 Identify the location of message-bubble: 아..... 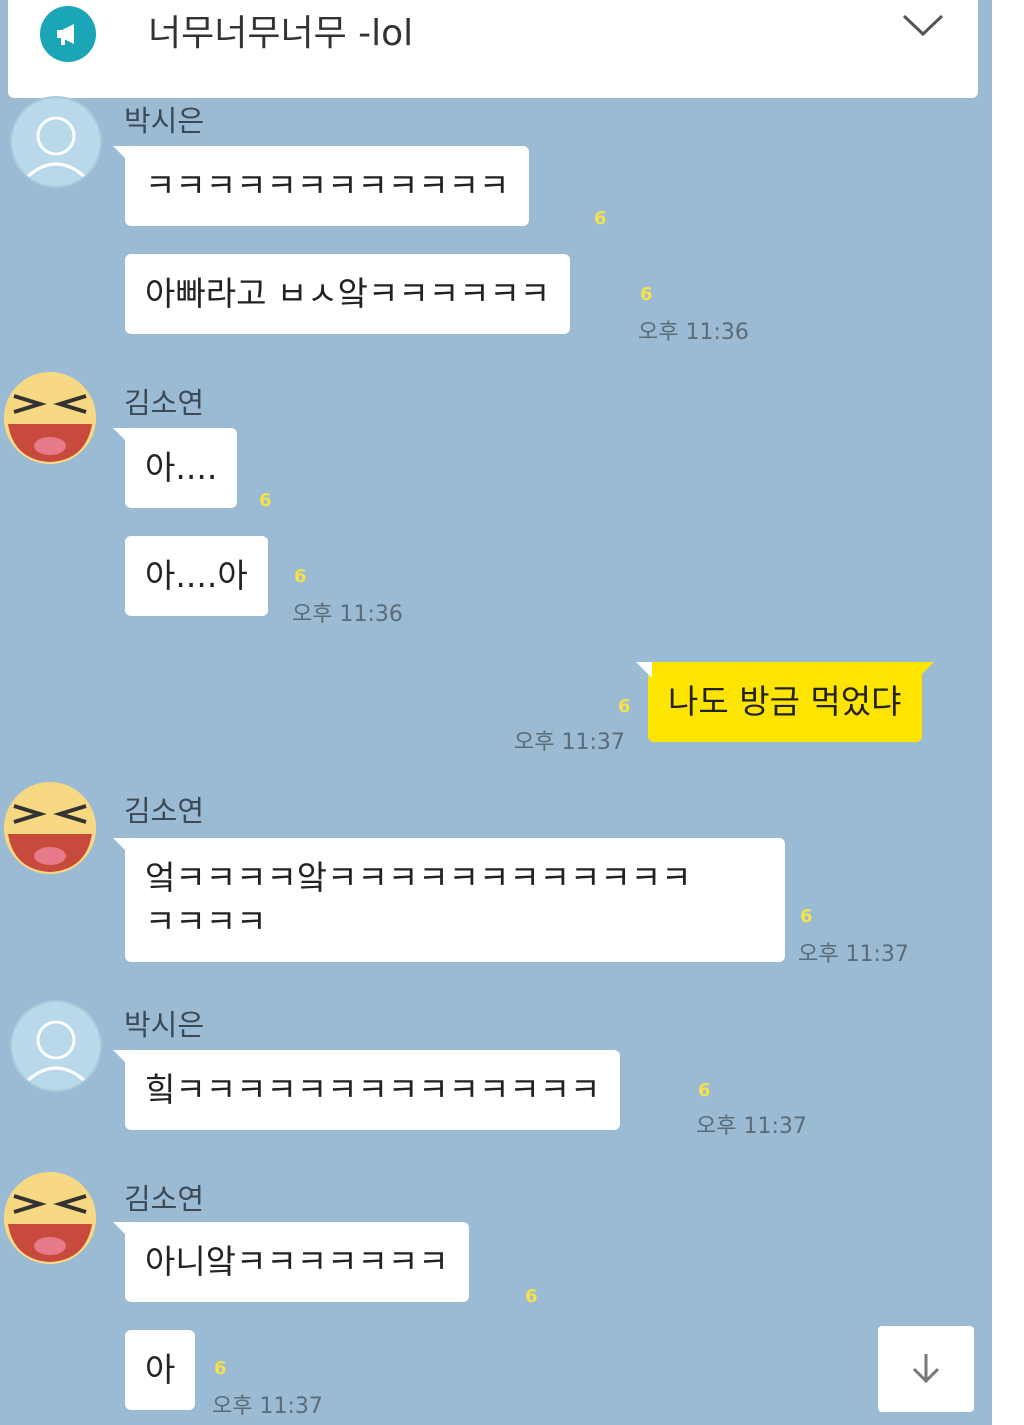
(175, 468).